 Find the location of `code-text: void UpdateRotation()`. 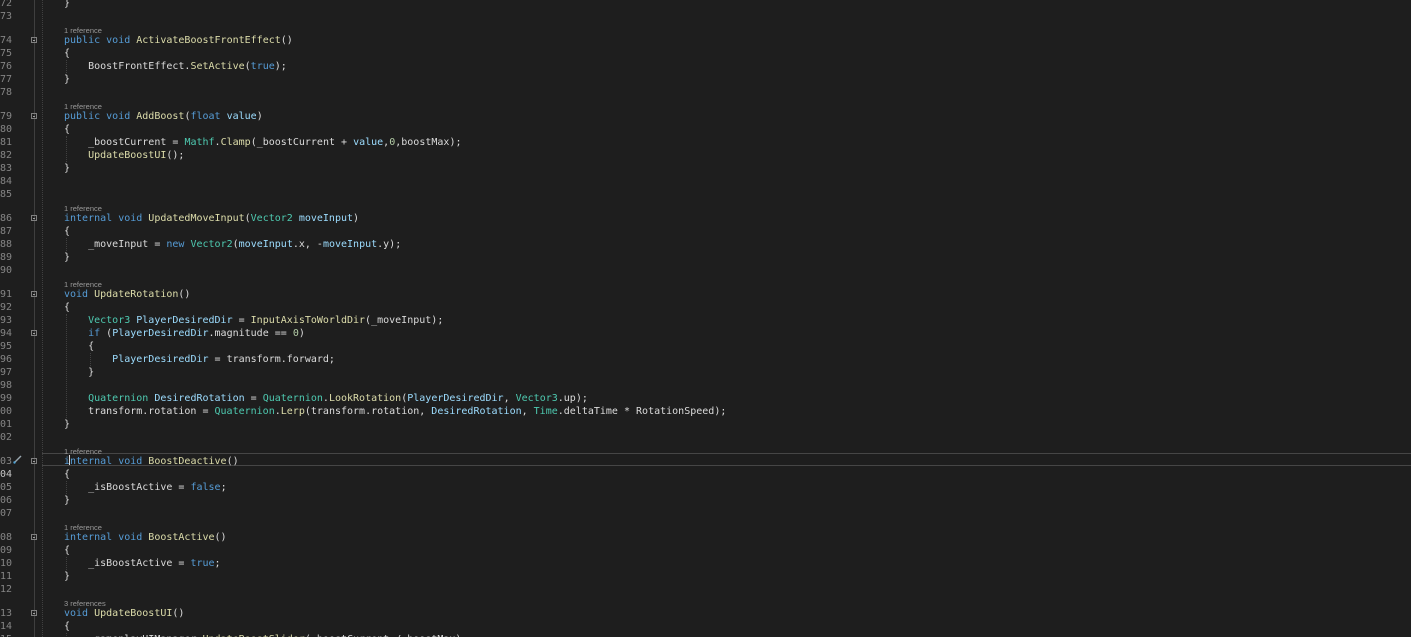

code-text: void UpdateRotation() is located at coordinates (127, 294).